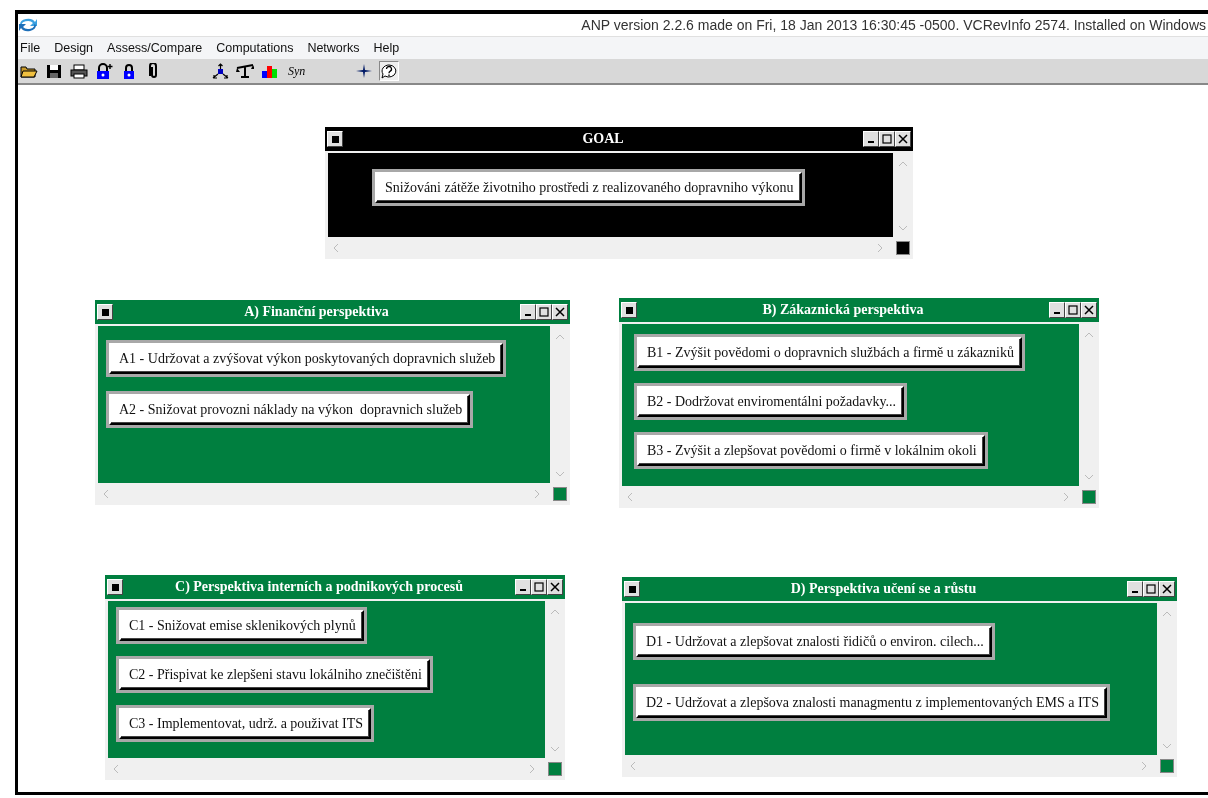 This screenshot has height=798, width=1208. What do you see at coordinates (274, 674) in the screenshot?
I see `node-button: C2 - Přispivat ke zlepšeni stavu lokálniho znečištěni` at bounding box center [274, 674].